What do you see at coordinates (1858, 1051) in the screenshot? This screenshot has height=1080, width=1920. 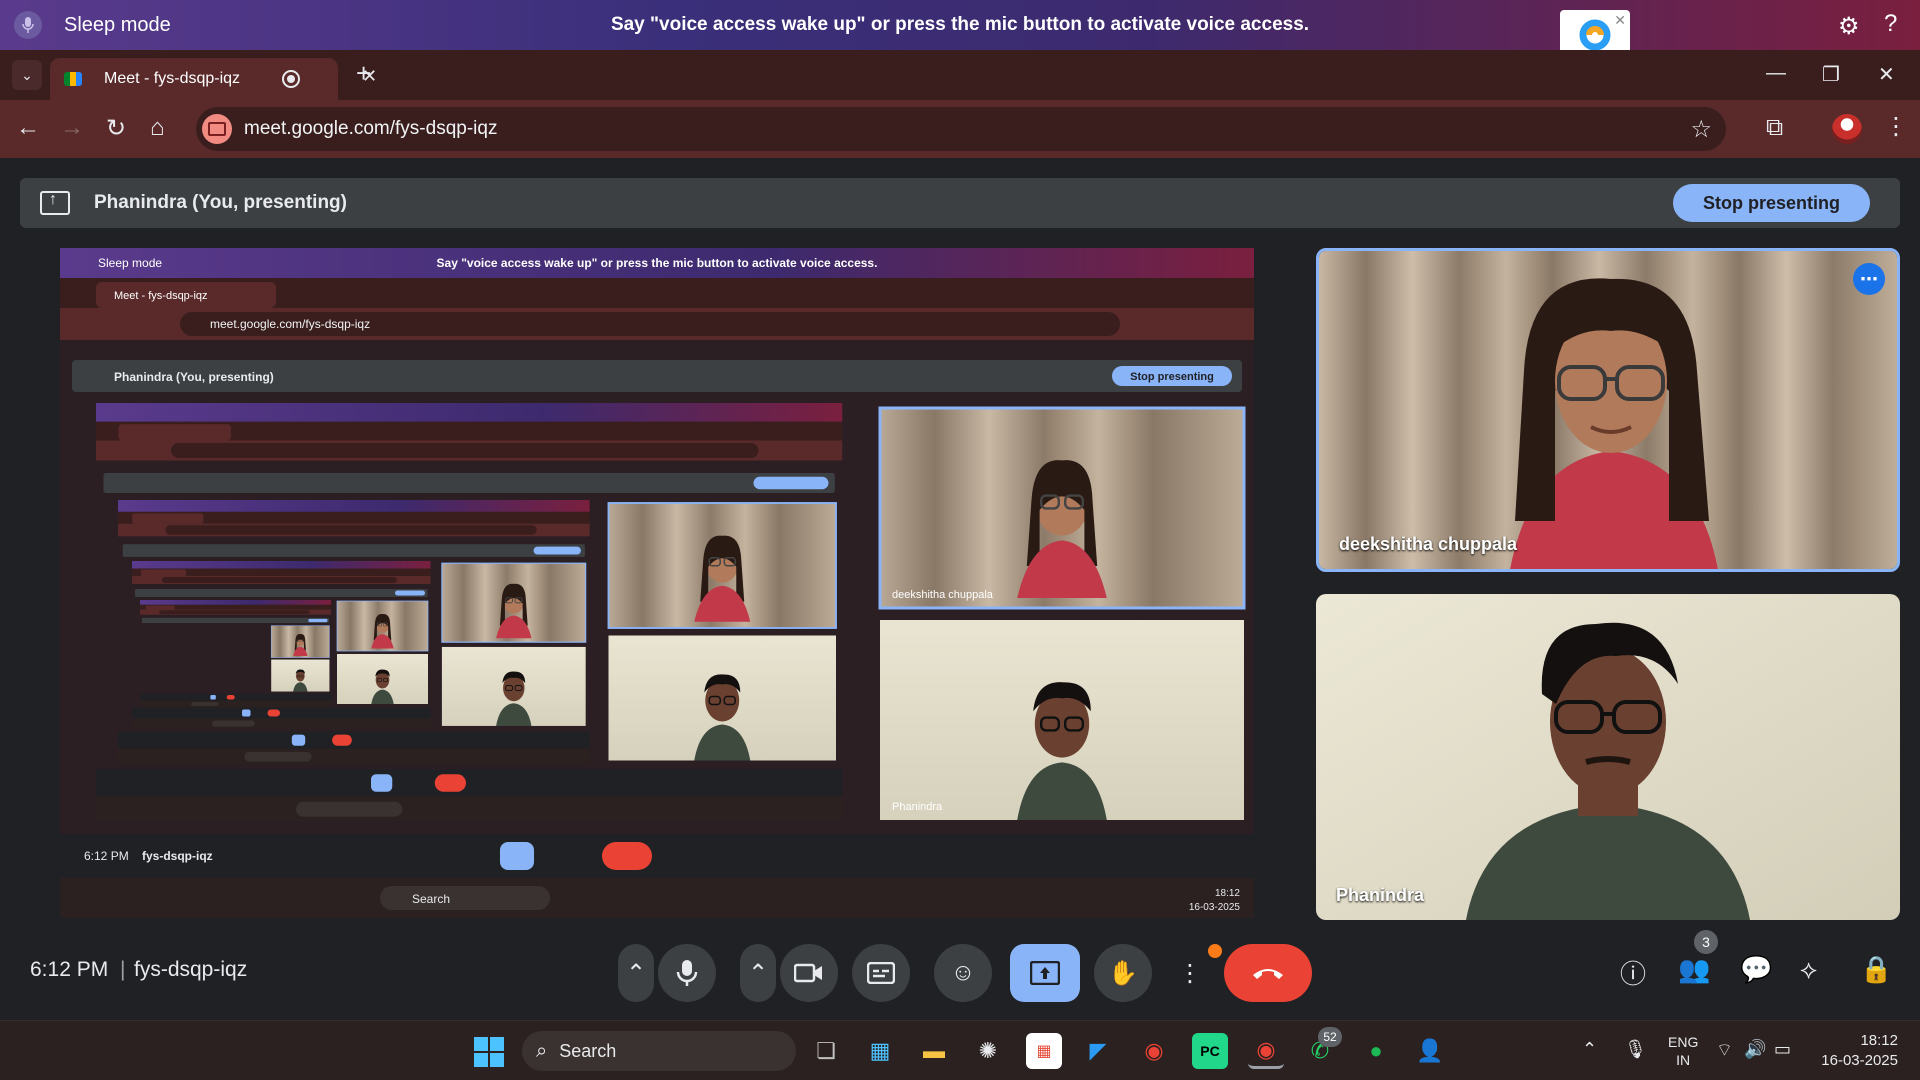 I see `taskbar-clock: 18:12 16-03-2025` at bounding box center [1858, 1051].